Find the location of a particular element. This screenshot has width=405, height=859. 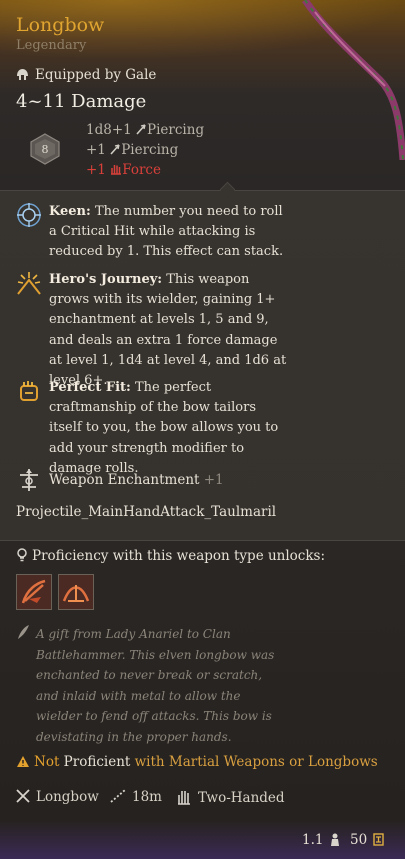

d8-die-icon: 8 is located at coordinates (45, 149).